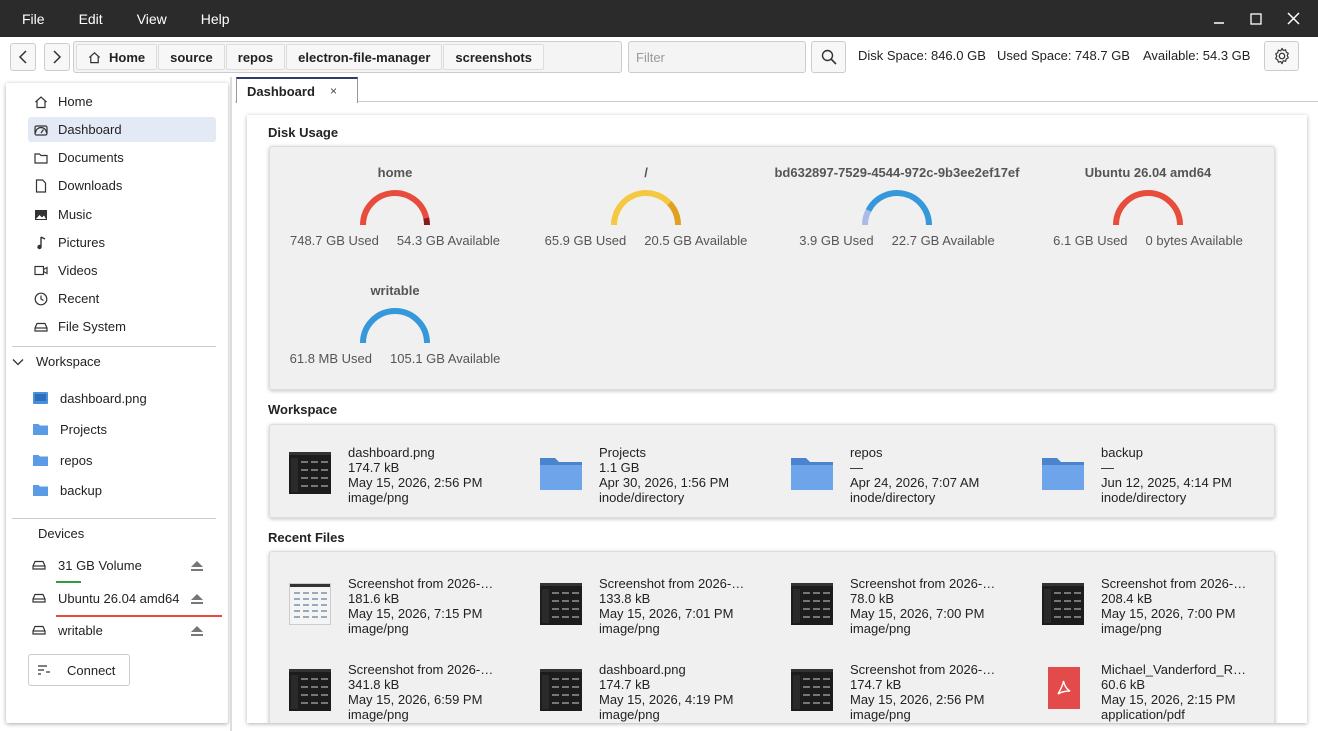 The image size is (1318, 731). What do you see at coordinates (1293, 18) in the screenshot?
I see `close-window-button` at bounding box center [1293, 18].